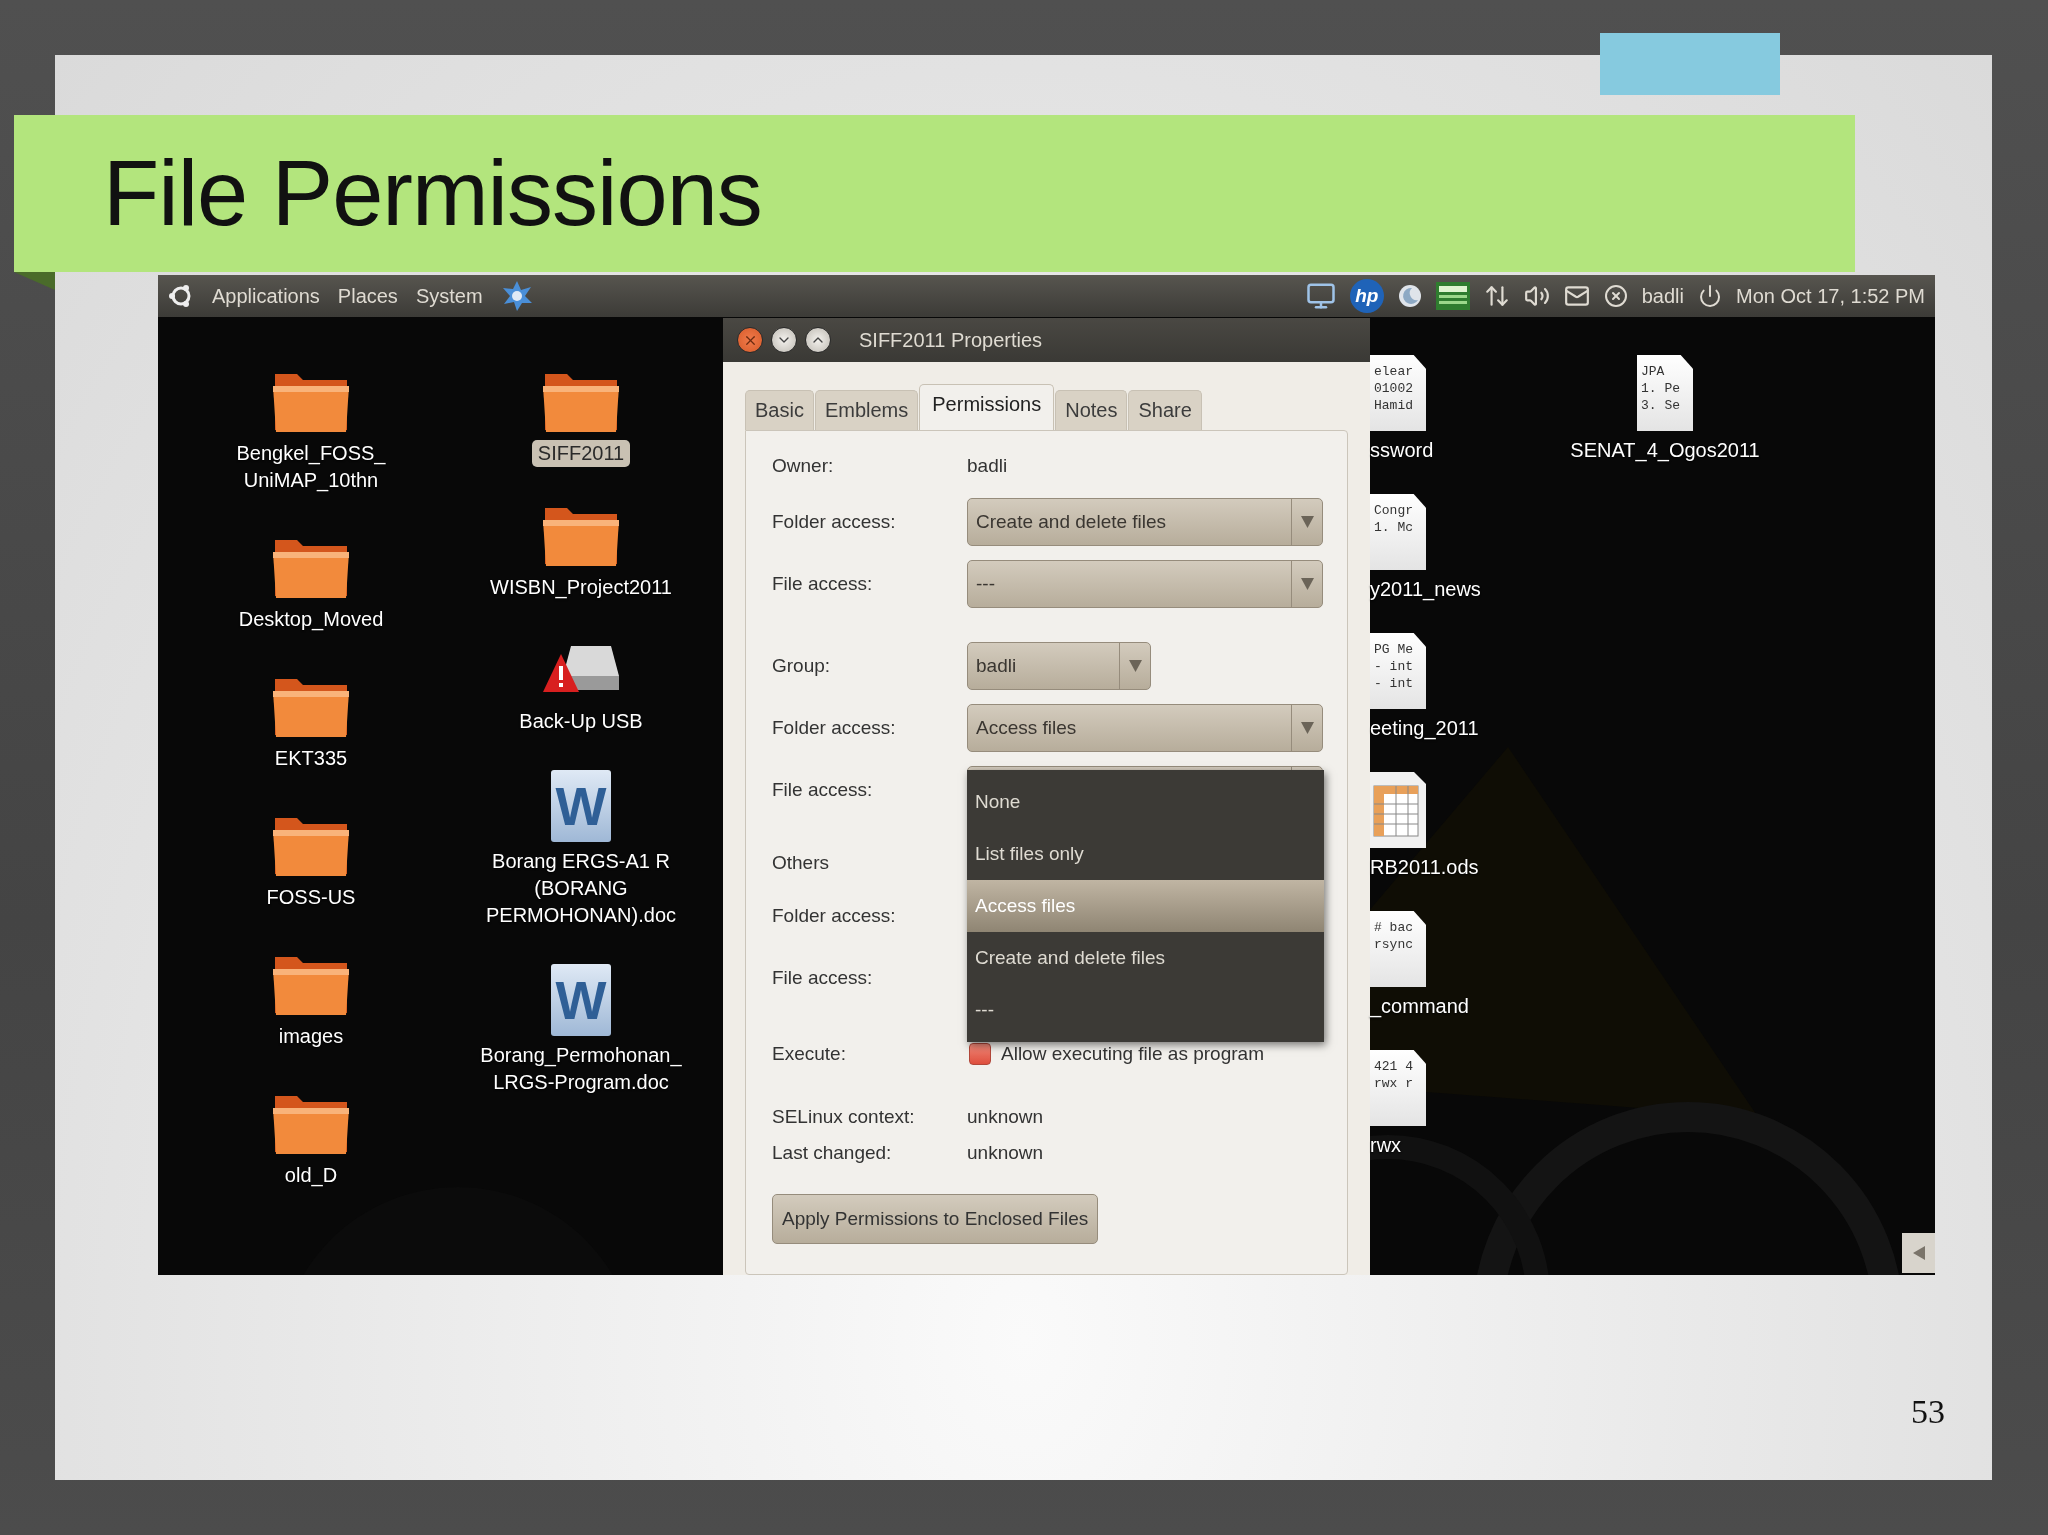 Image resolution: width=2048 pixels, height=1535 pixels. I want to click on dropdown: badli, so click(1059, 666).